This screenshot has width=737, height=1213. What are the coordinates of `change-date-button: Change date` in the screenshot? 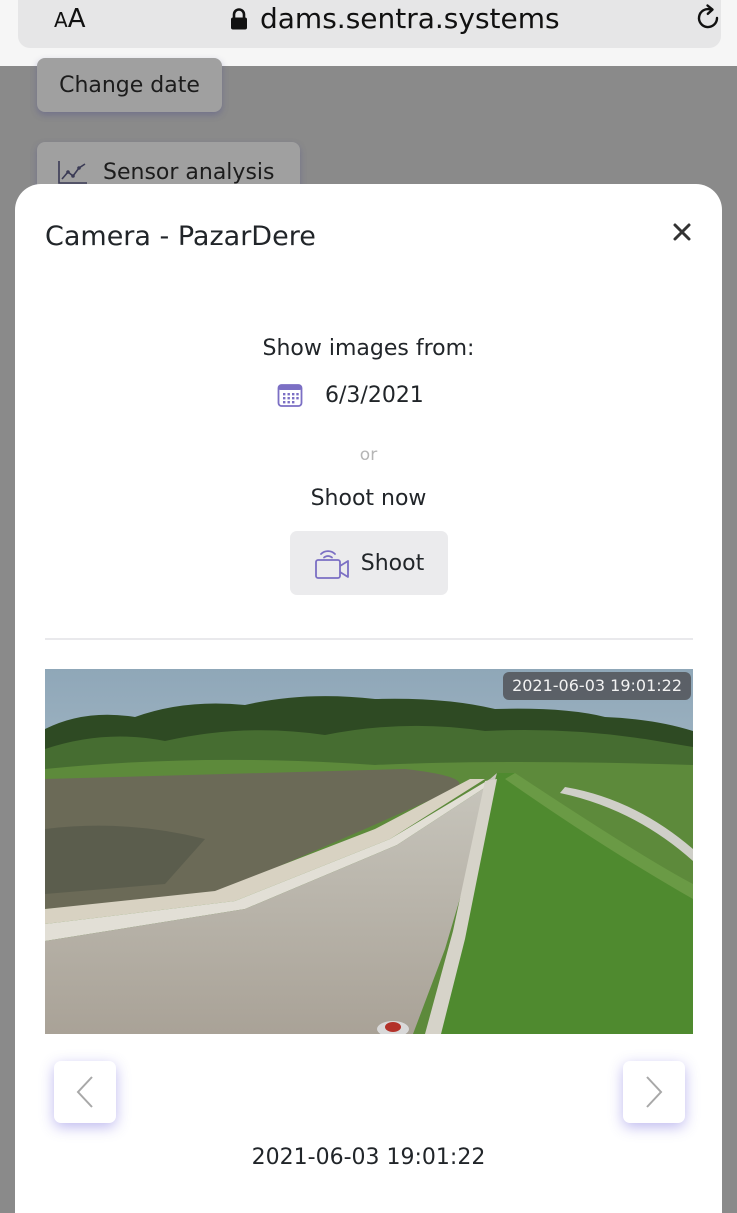 It's located at (129, 85).